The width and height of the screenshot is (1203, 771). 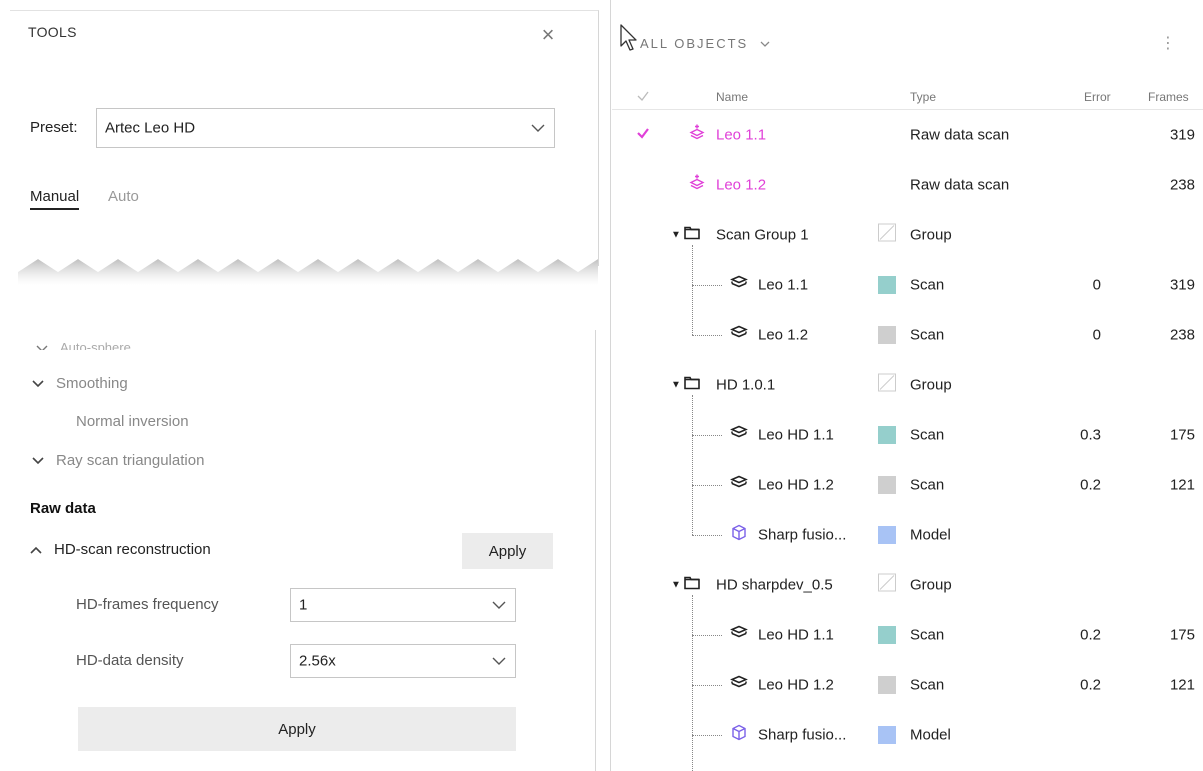 I want to click on object-row: Leo HD 1.1 Scan 0.3 175, so click(x=907, y=435).